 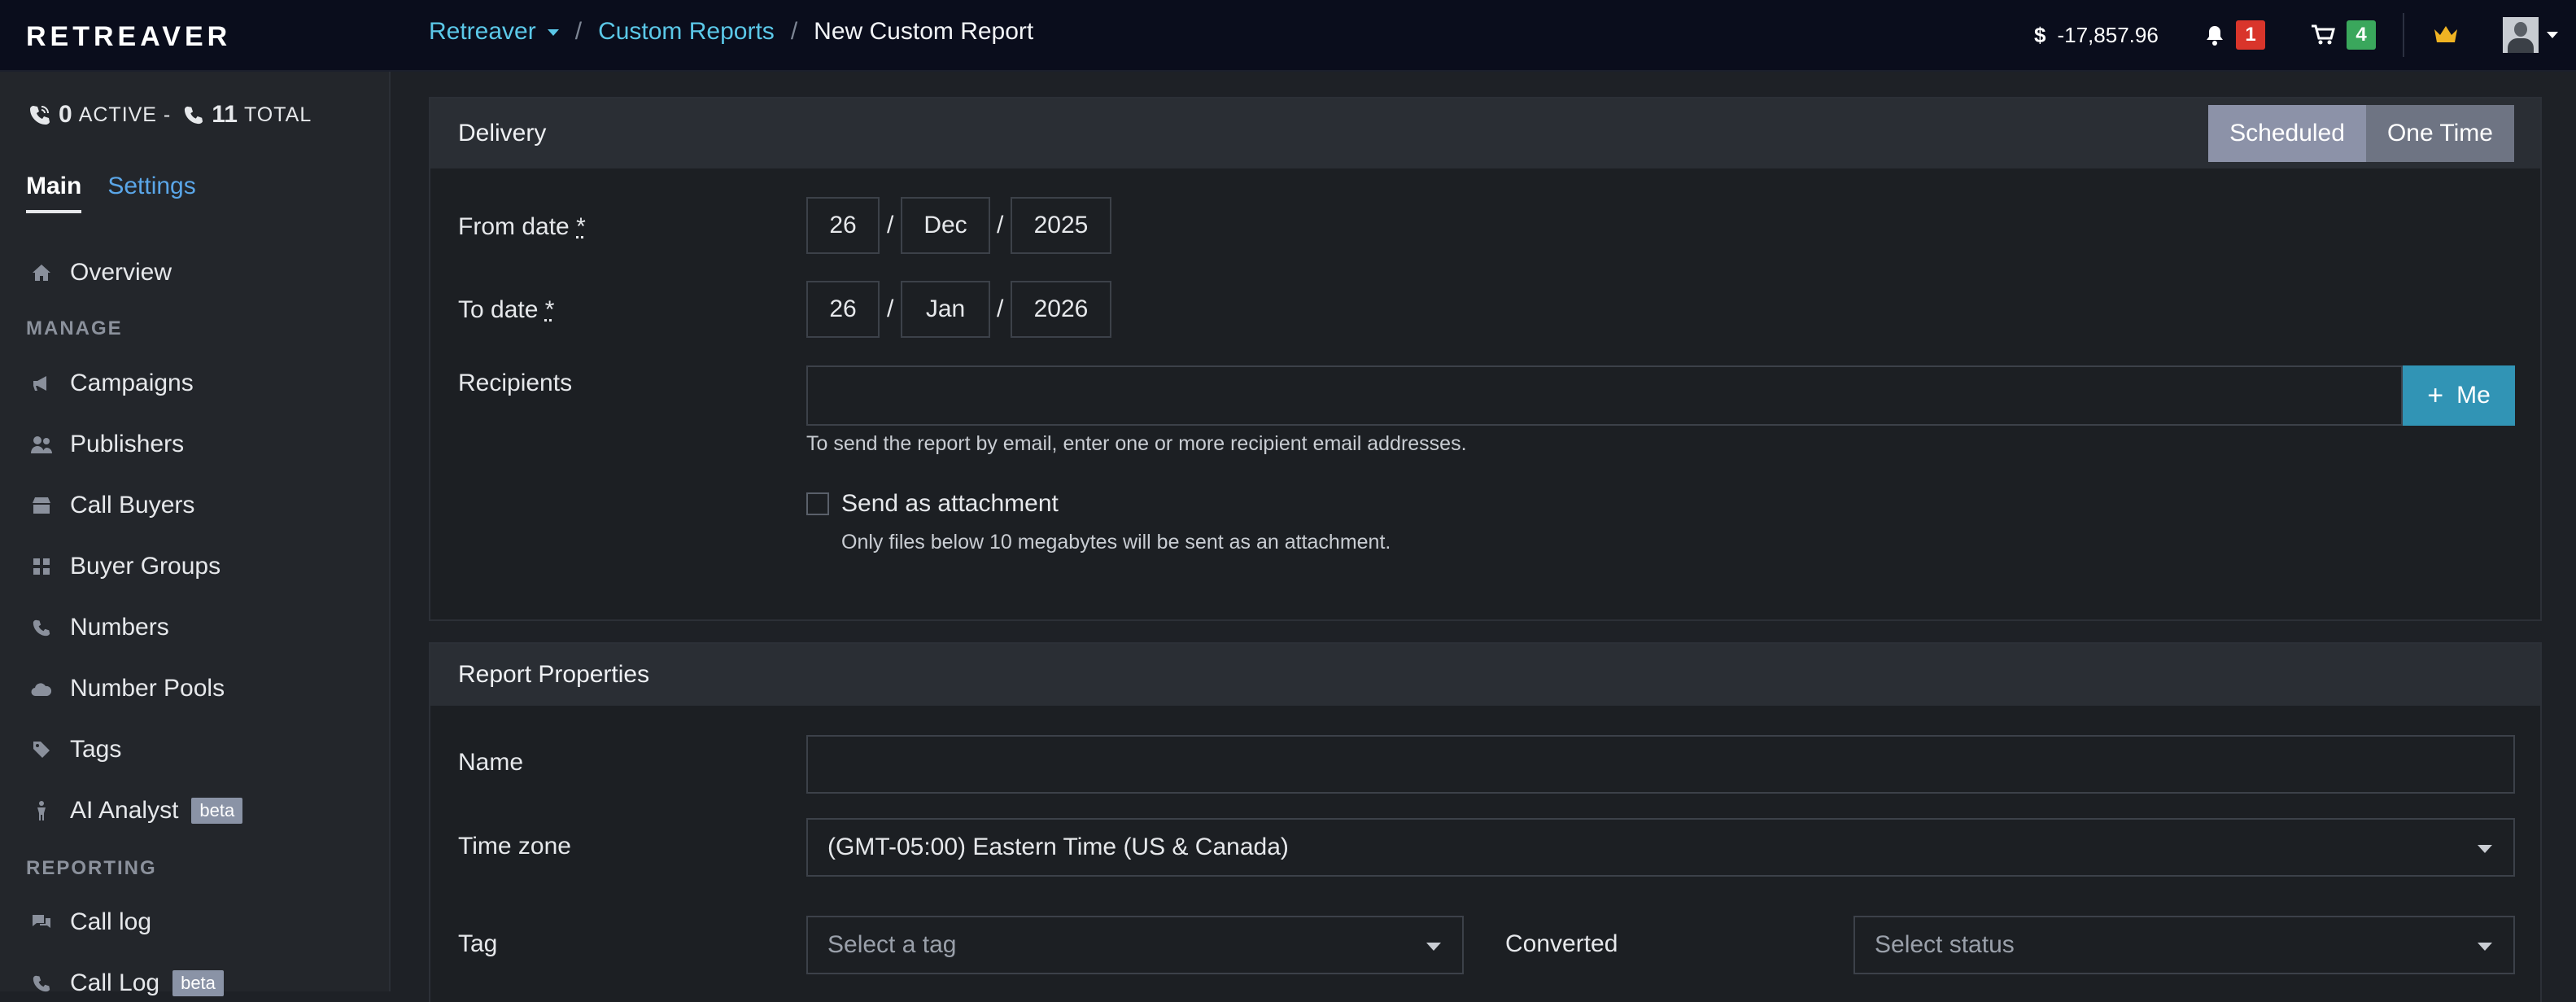 What do you see at coordinates (843, 309) in the screenshot?
I see `to-day-field: 26` at bounding box center [843, 309].